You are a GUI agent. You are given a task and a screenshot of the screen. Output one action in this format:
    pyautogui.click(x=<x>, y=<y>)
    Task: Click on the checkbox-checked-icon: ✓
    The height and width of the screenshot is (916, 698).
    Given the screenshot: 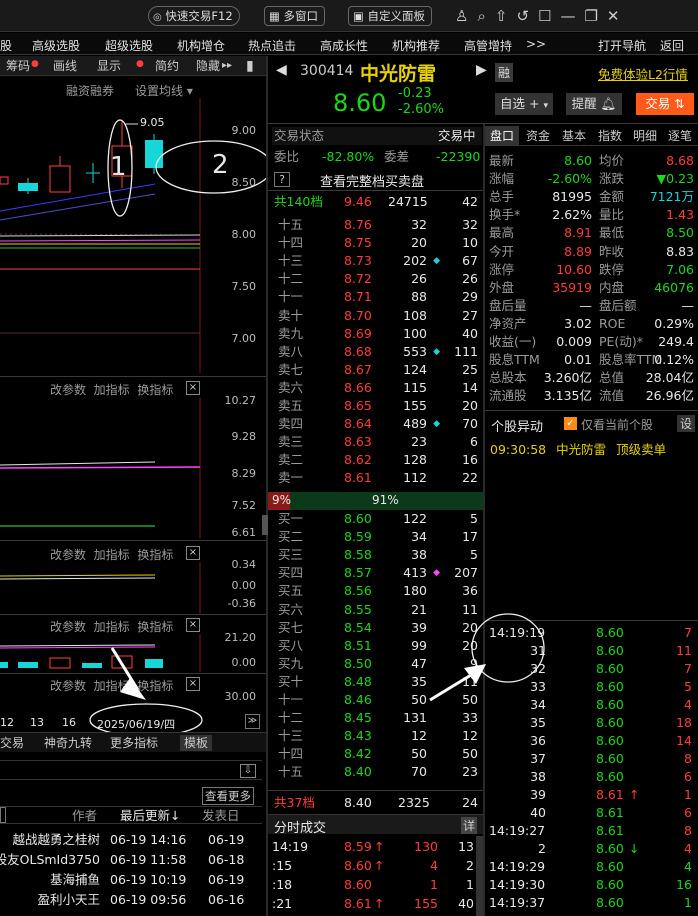 What is the action you would take?
    pyautogui.click(x=570, y=423)
    